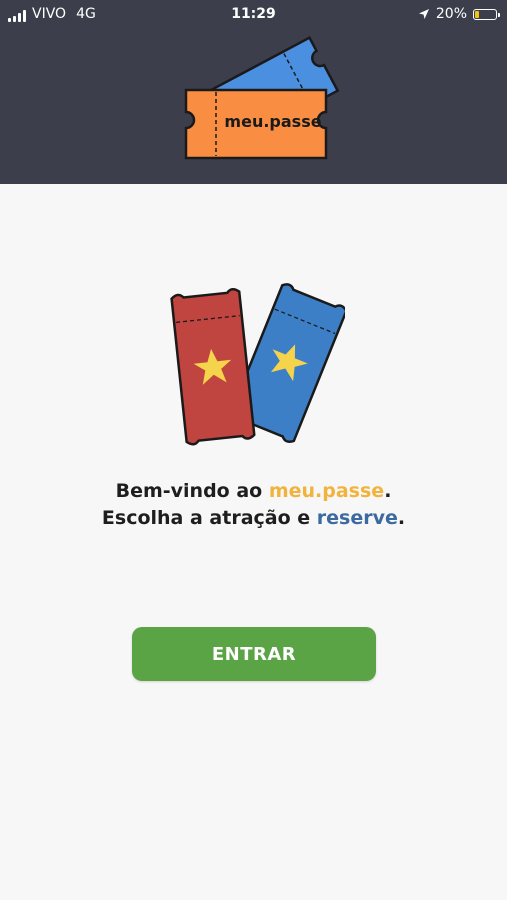 The width and height of the screenshot is (507, 900). I want to click on logo-text: meu.passe, so click(273, 121).